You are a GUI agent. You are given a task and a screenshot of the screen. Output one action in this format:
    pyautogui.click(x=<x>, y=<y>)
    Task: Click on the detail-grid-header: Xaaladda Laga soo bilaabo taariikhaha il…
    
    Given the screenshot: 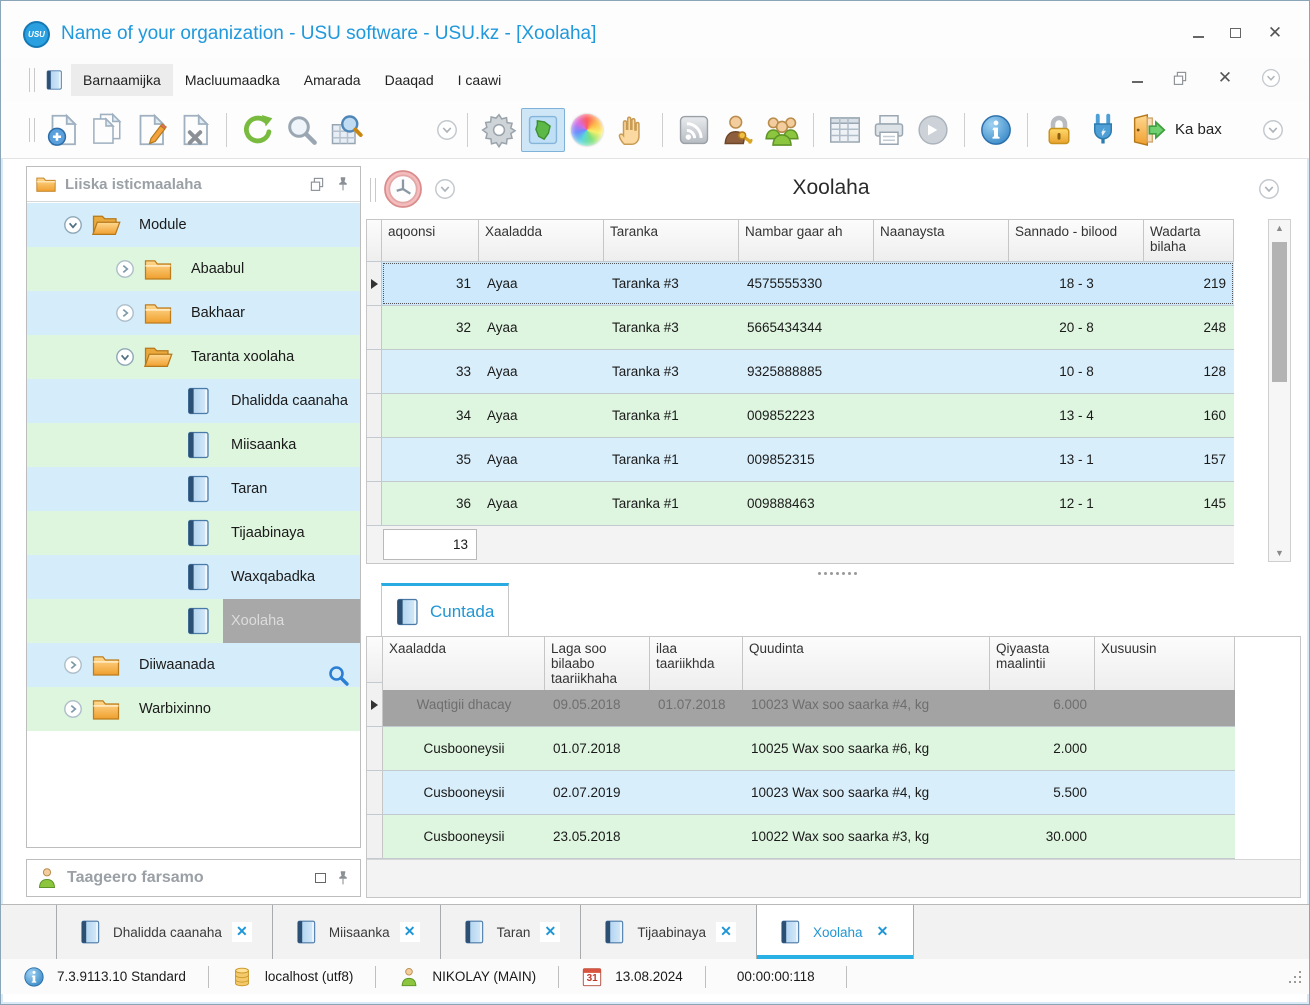 What is the action you would take?
    pyautogui.click(x=801, y=663)
    